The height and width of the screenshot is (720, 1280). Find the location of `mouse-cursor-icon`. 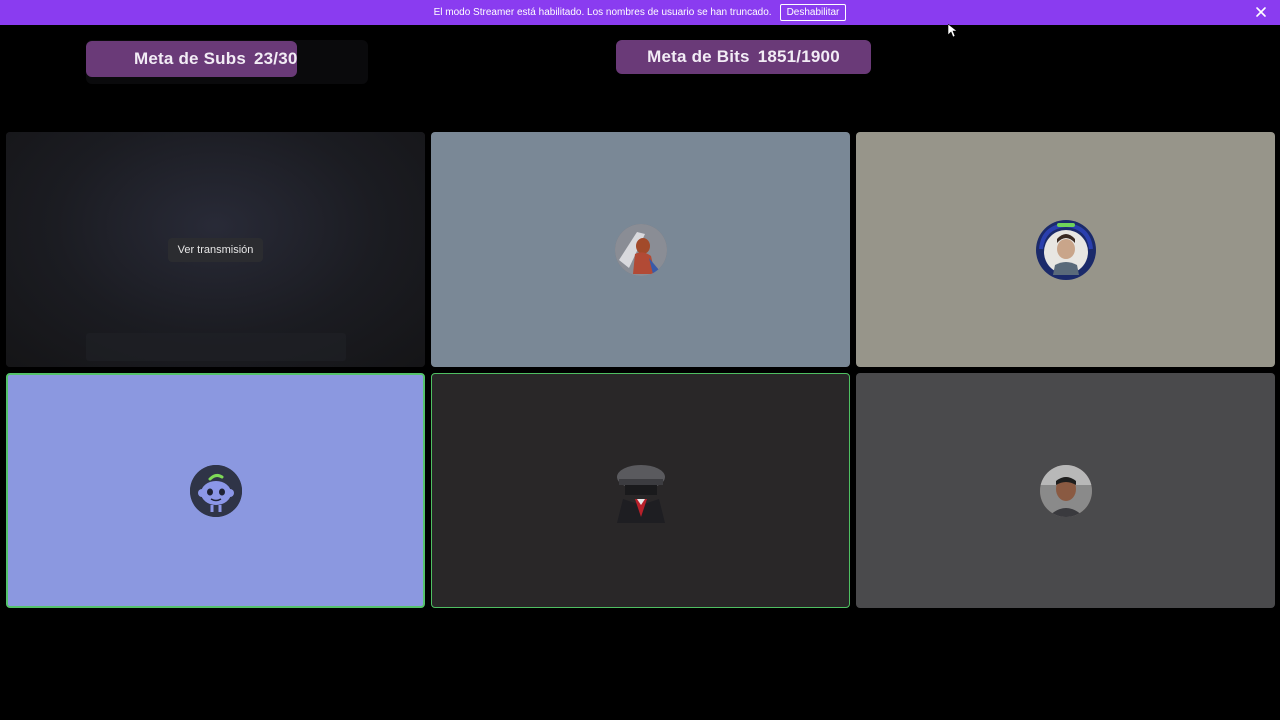

mouse-cursor-icon is located at coordinates (953, 31).